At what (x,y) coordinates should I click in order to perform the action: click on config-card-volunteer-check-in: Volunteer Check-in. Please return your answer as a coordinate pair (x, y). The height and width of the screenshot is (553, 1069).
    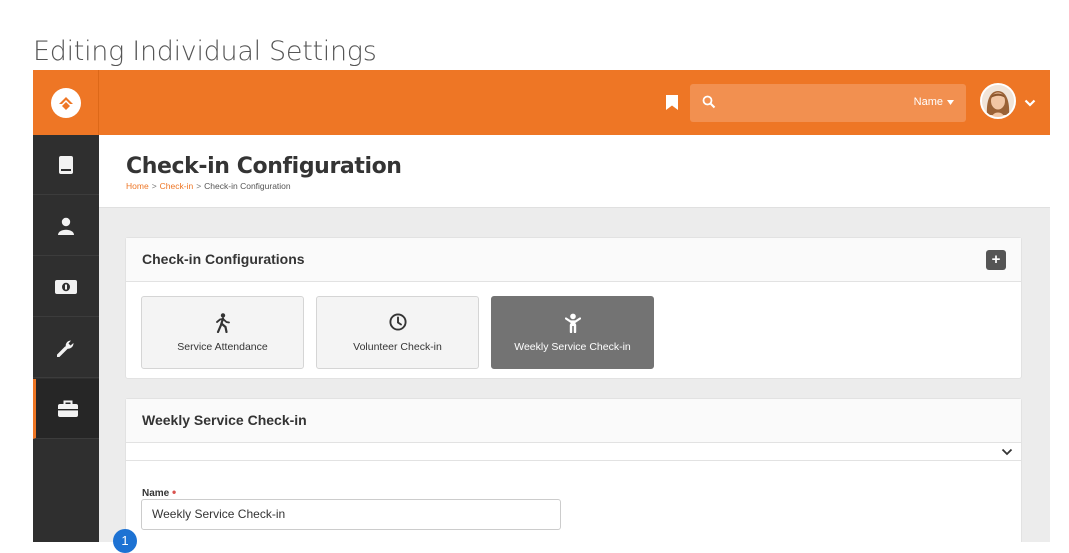
    Looking at the image, I should click on (397, 332).